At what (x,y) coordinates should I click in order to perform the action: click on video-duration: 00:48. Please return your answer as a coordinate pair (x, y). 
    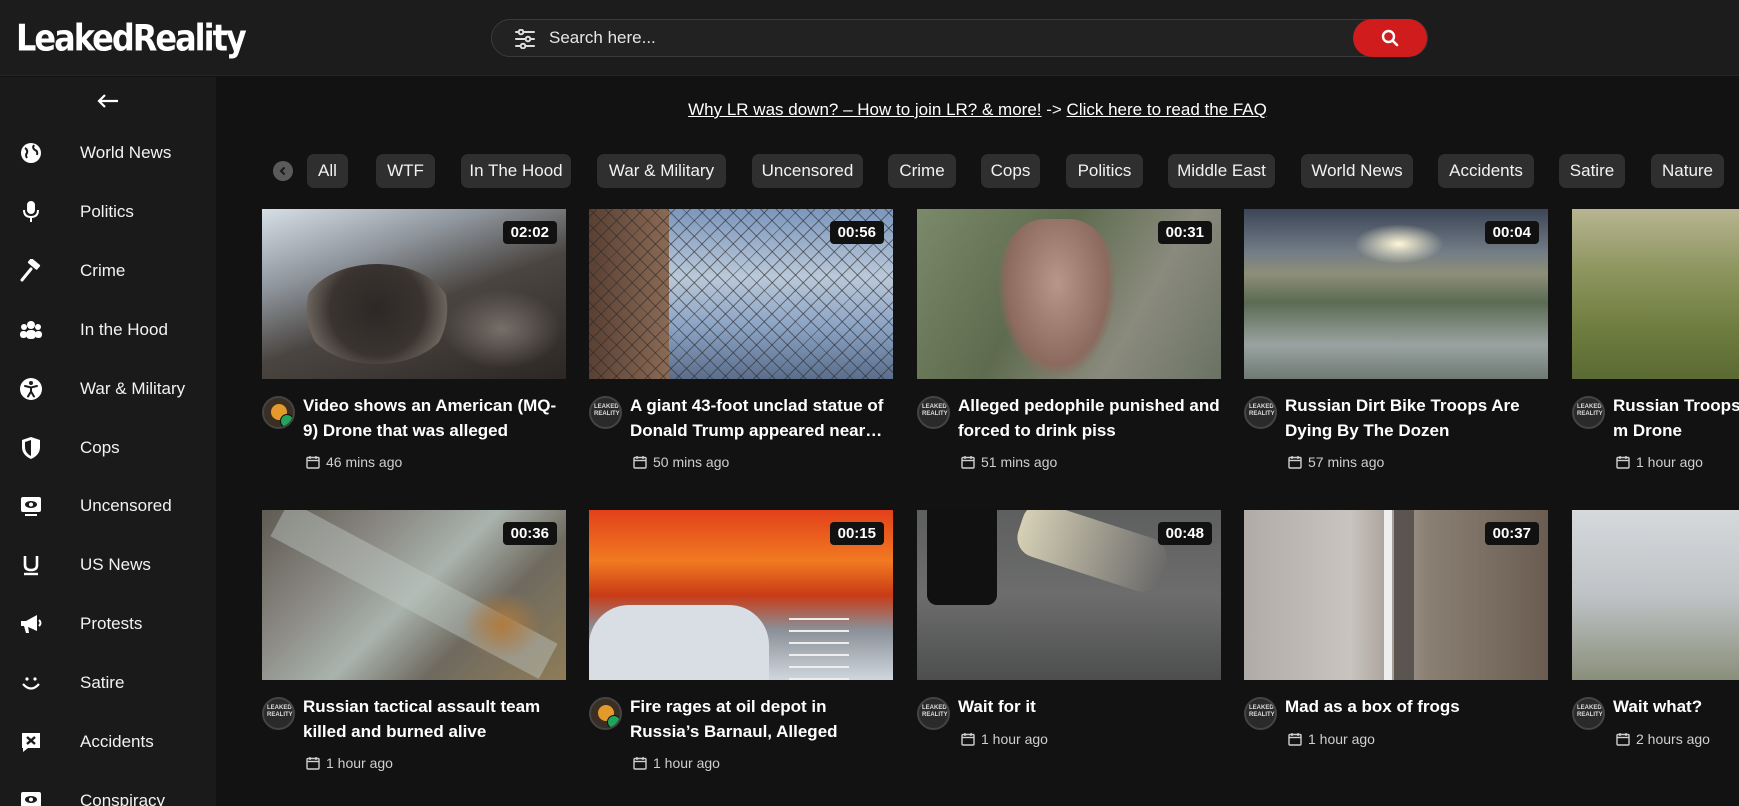
    Looking at the image, I should click on (1184, 533).